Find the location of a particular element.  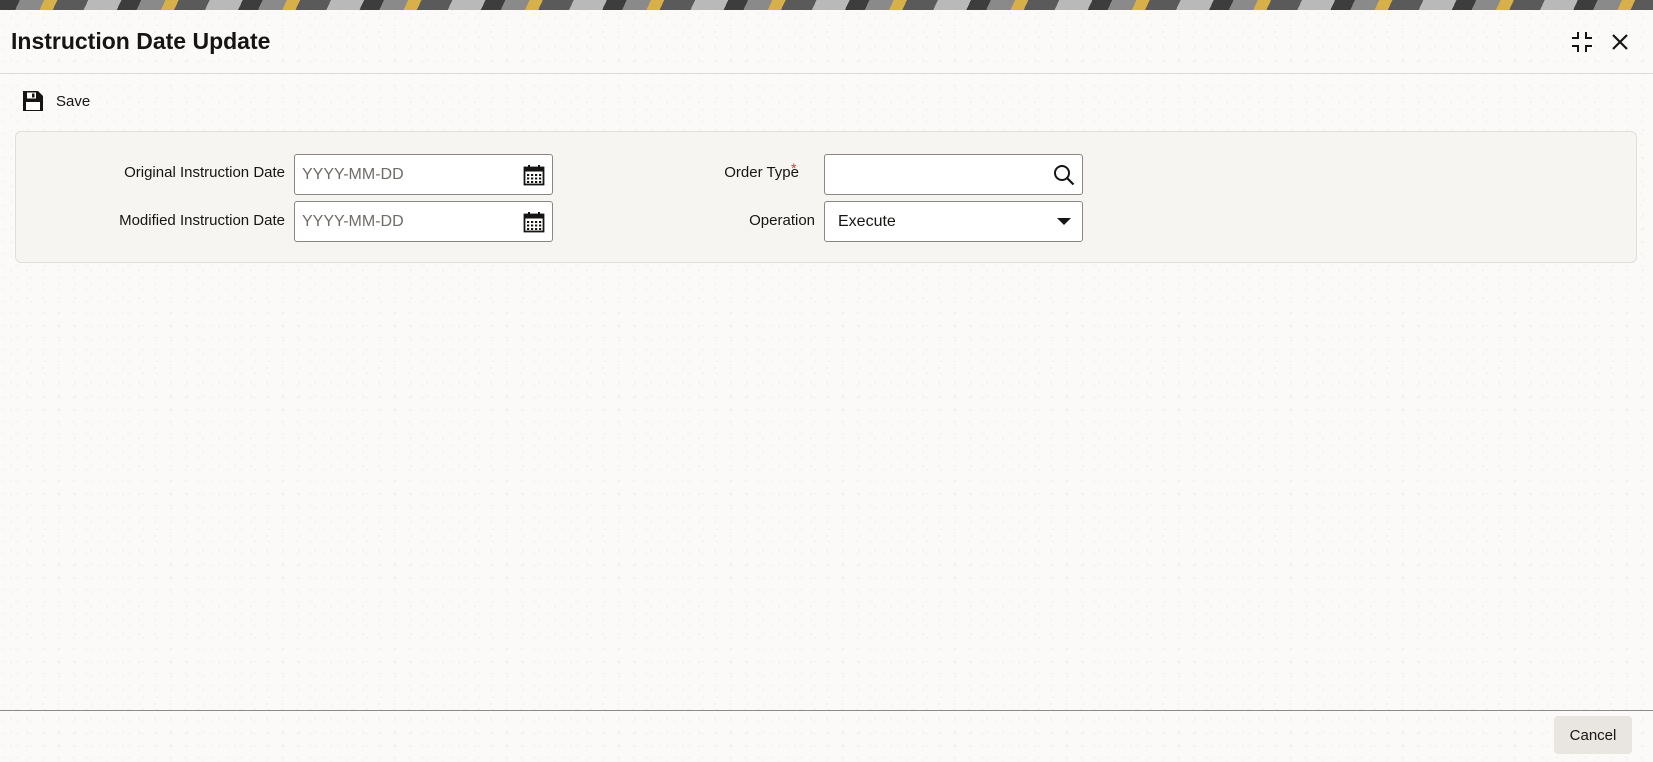

expand-icon is located at coordinates (1582, 42).